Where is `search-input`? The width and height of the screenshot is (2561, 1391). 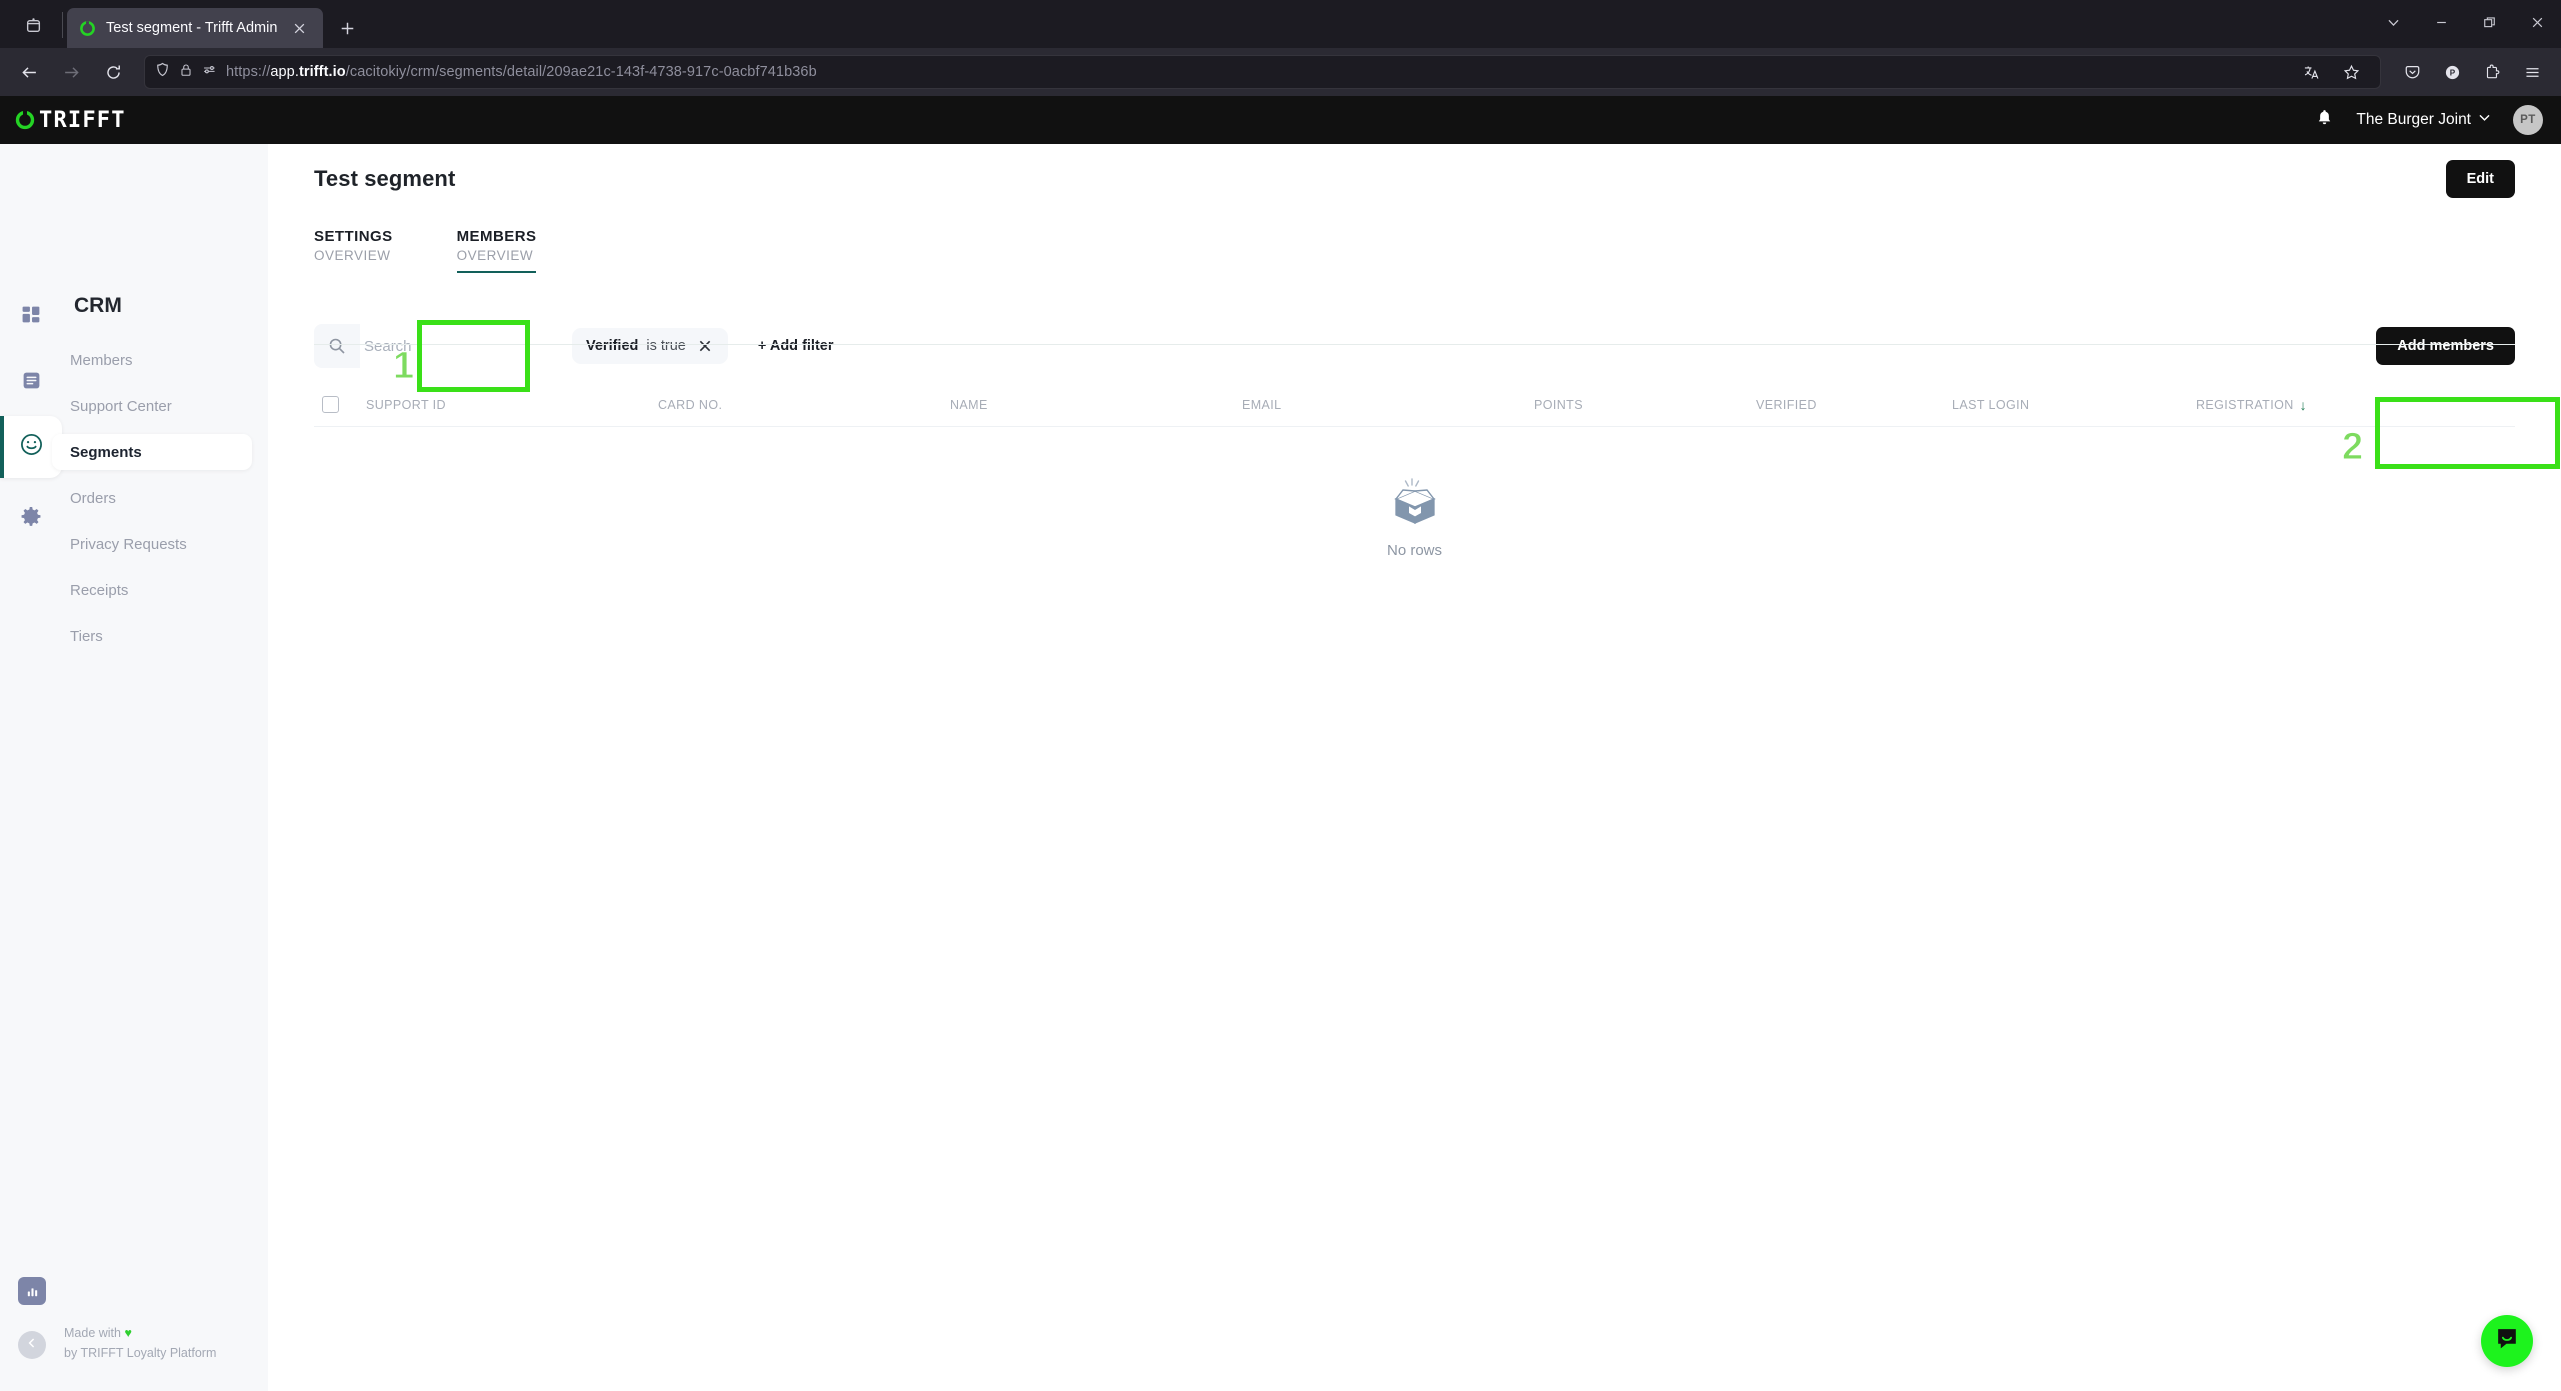 search-input is located at coordinates (454, 346).